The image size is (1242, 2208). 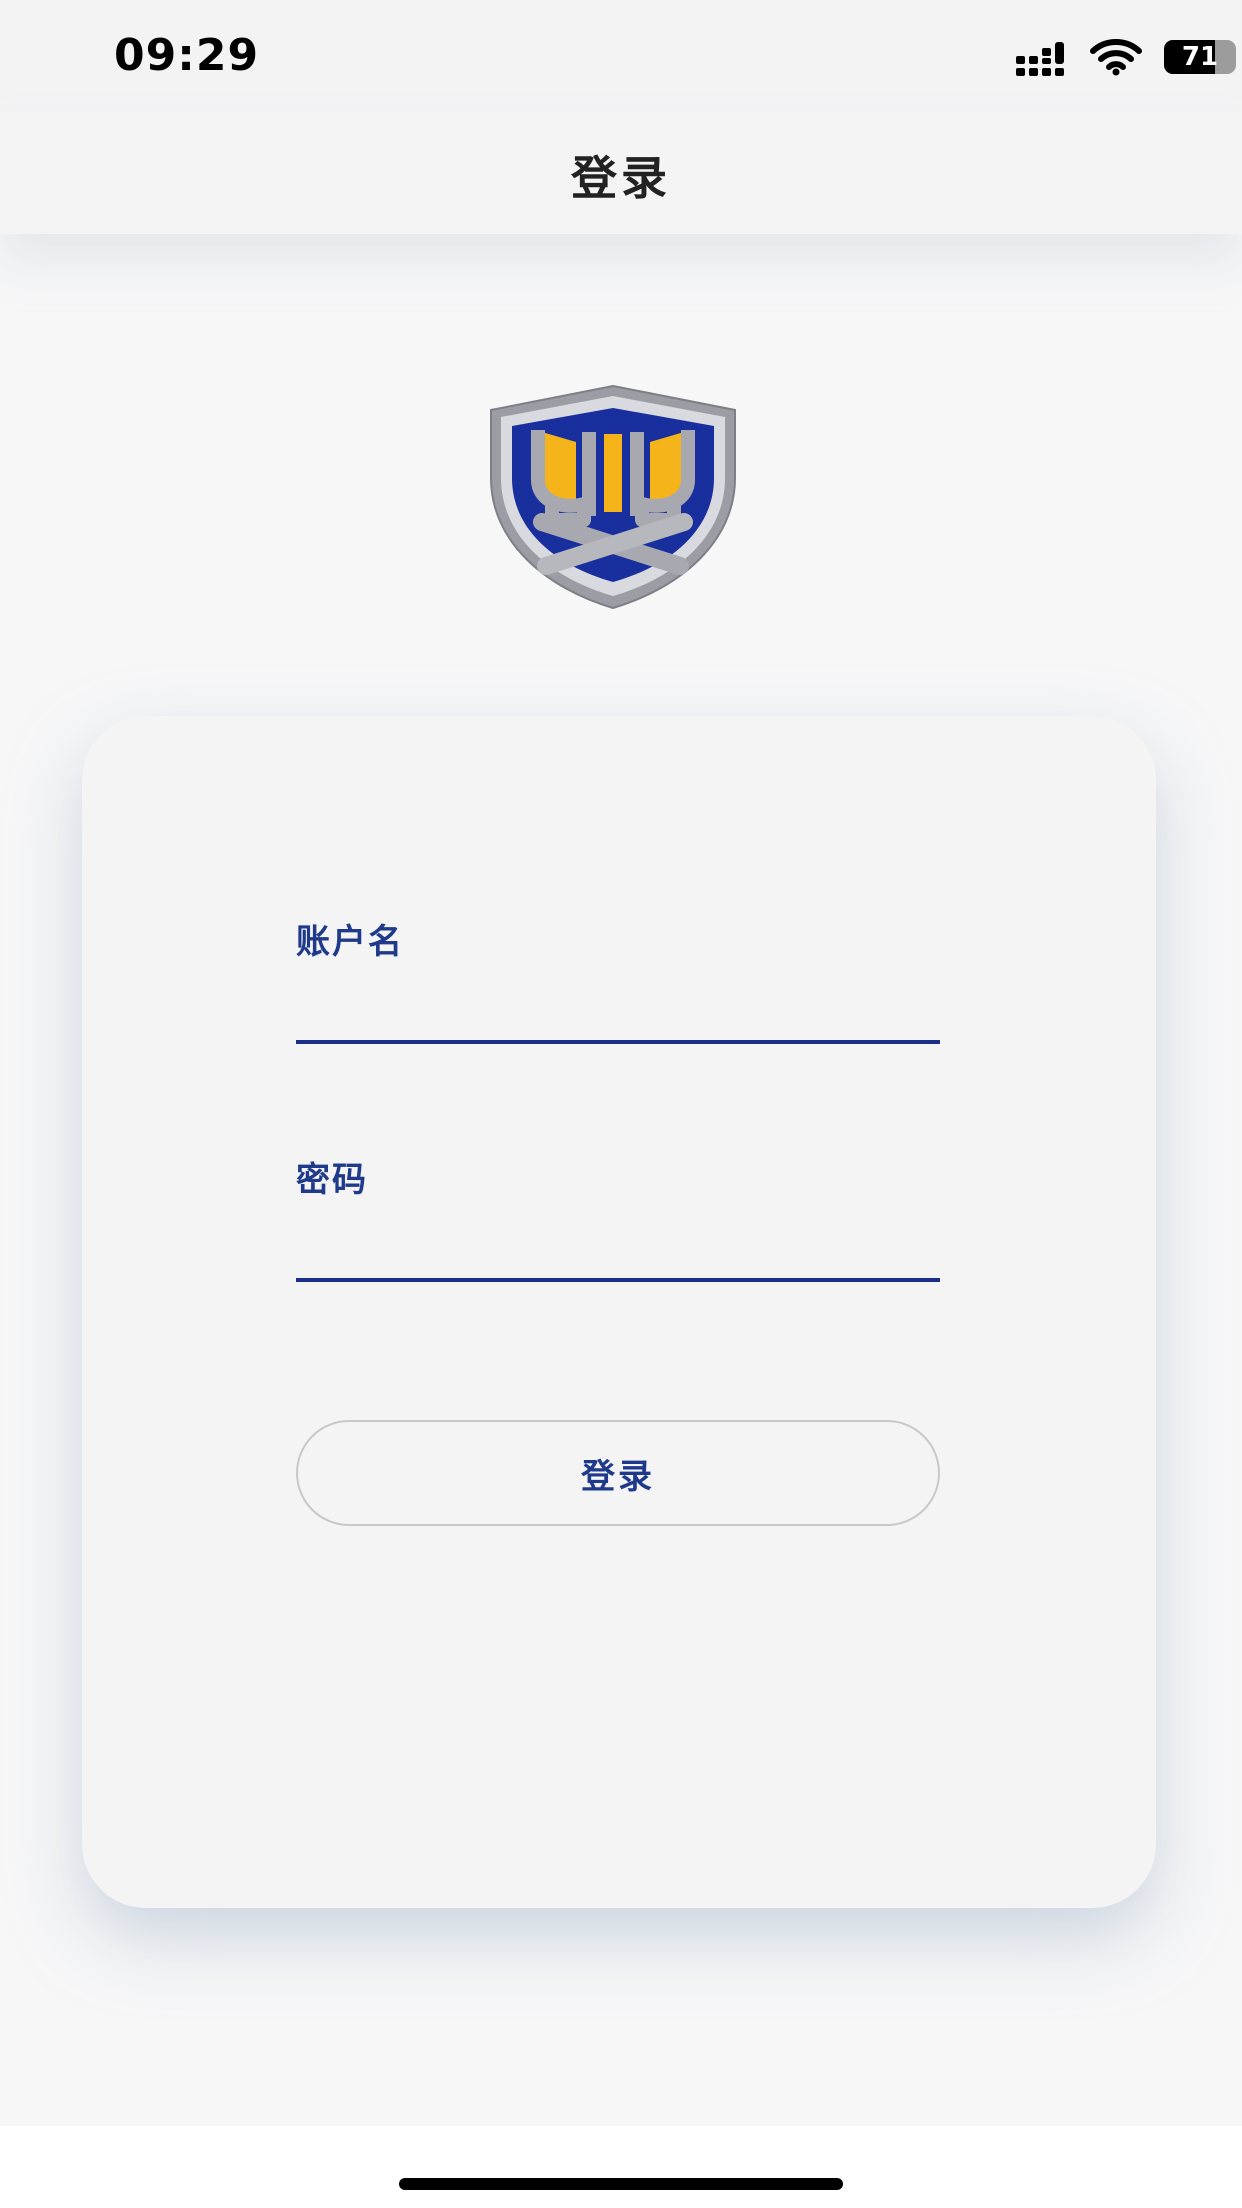 What do you see at coordinates (350, 942) in the screenshot?
I see `username-label: 账户名` at bounding box center [350, 942].